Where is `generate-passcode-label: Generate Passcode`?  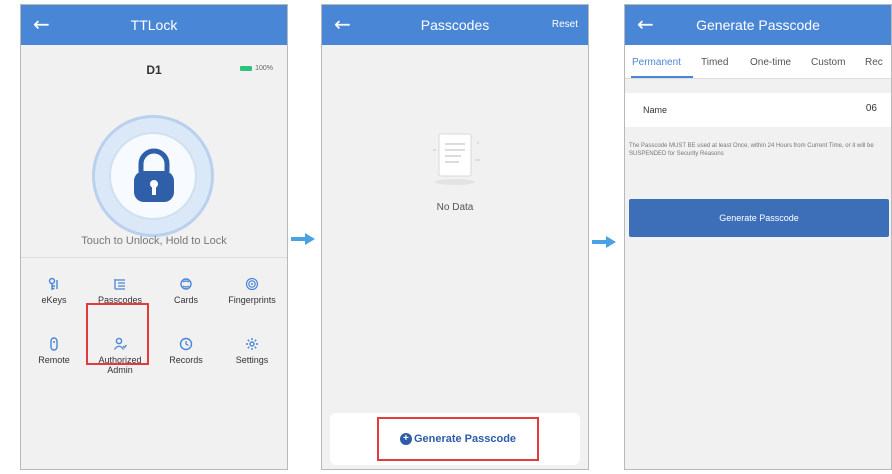
generate-passcode-label: Generate Passcode is located at coordinates (465, 439).